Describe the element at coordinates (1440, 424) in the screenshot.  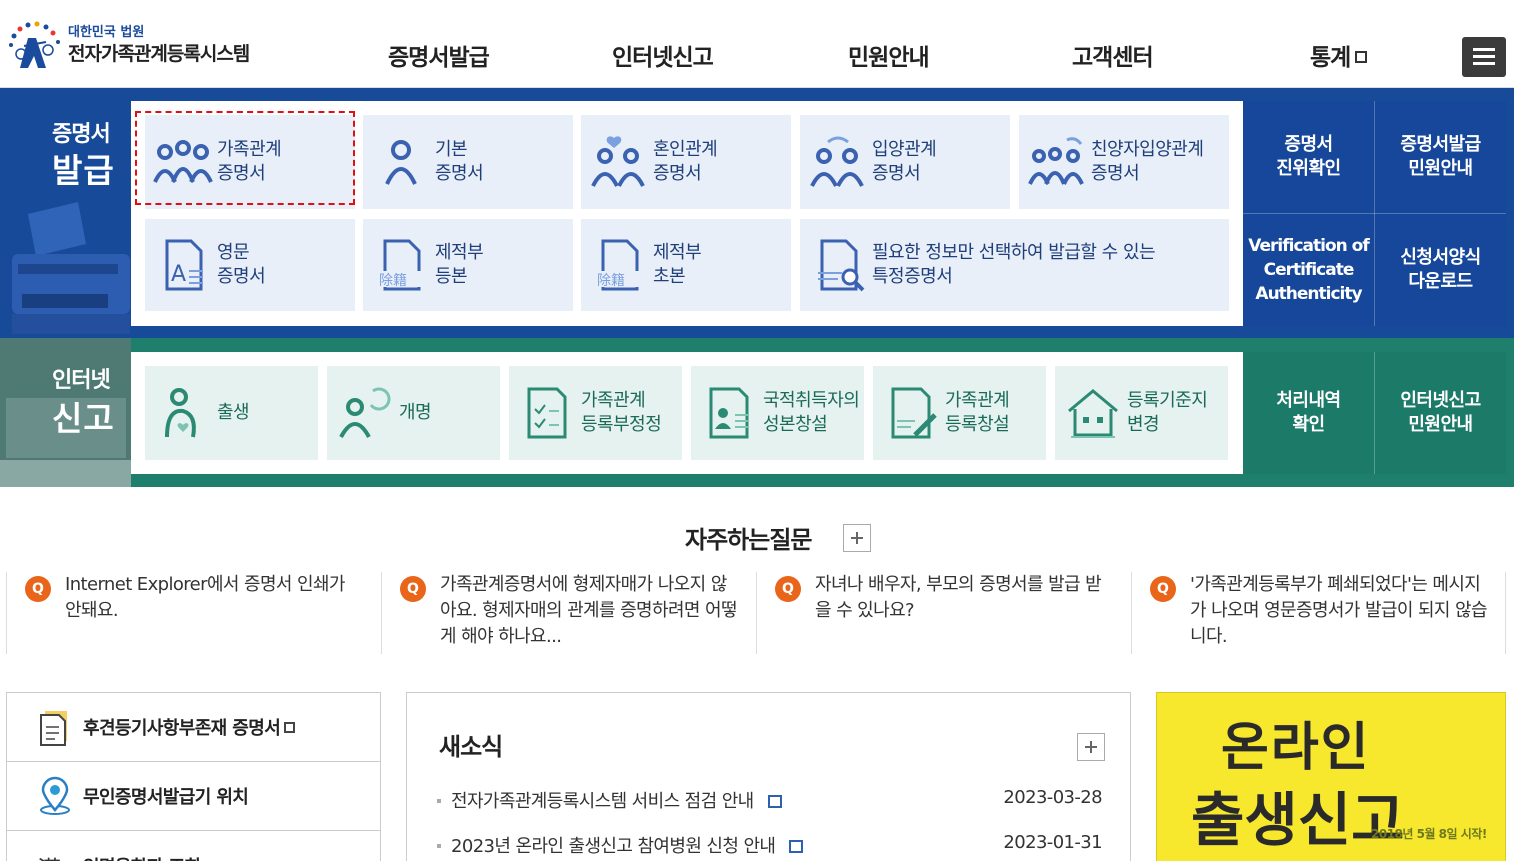
I see `quick-line2: 민원안내` at that location.